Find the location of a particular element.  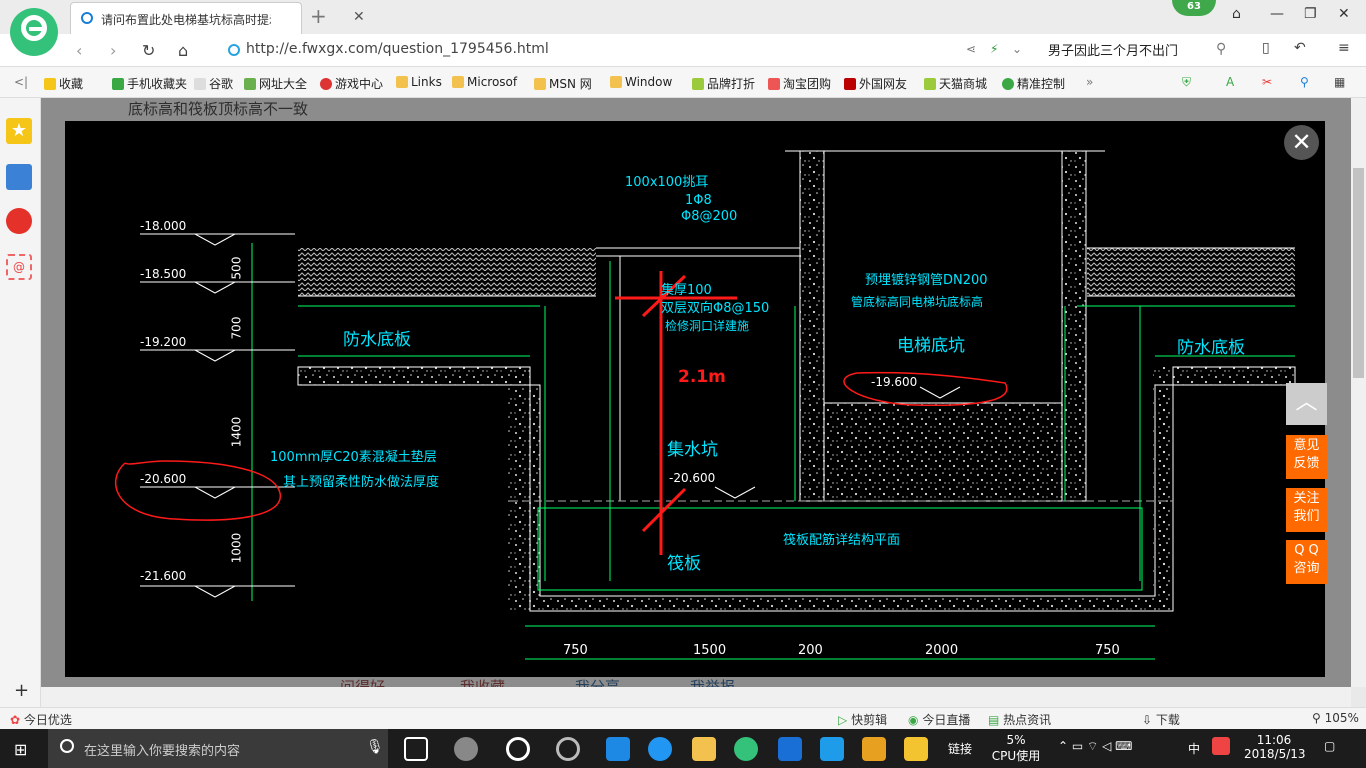

help-icon is located at coordinates (916, 749).